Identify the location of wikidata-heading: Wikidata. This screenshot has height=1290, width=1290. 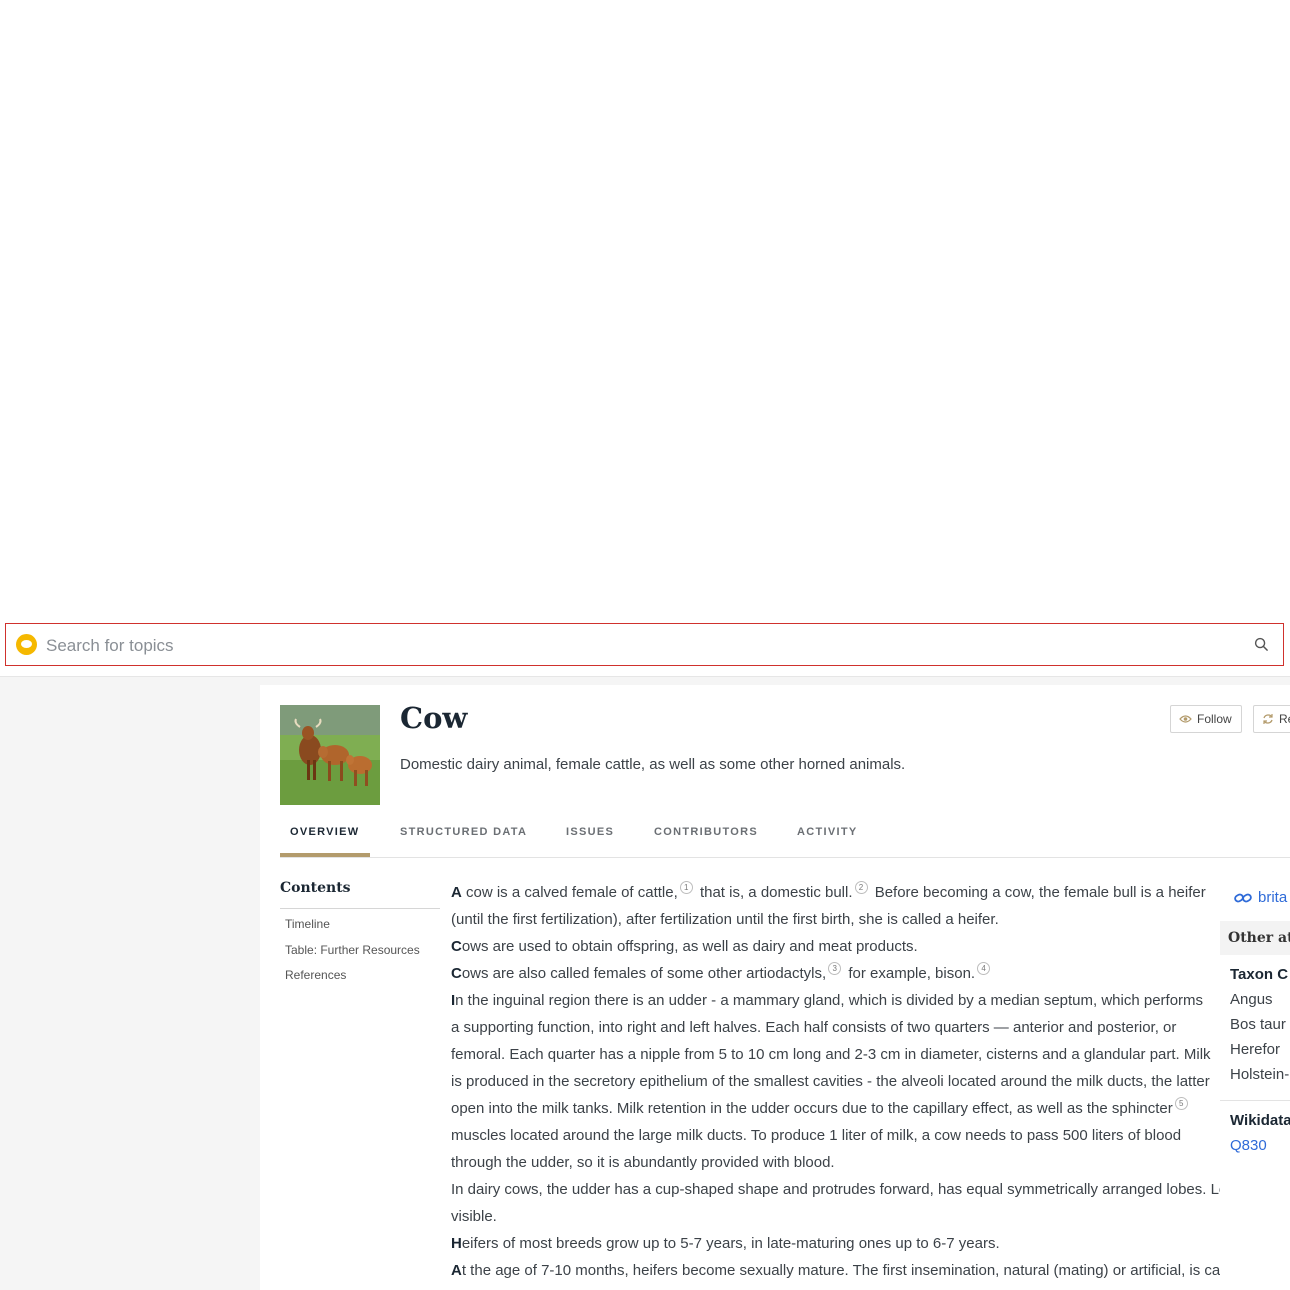
(1260, 1120).